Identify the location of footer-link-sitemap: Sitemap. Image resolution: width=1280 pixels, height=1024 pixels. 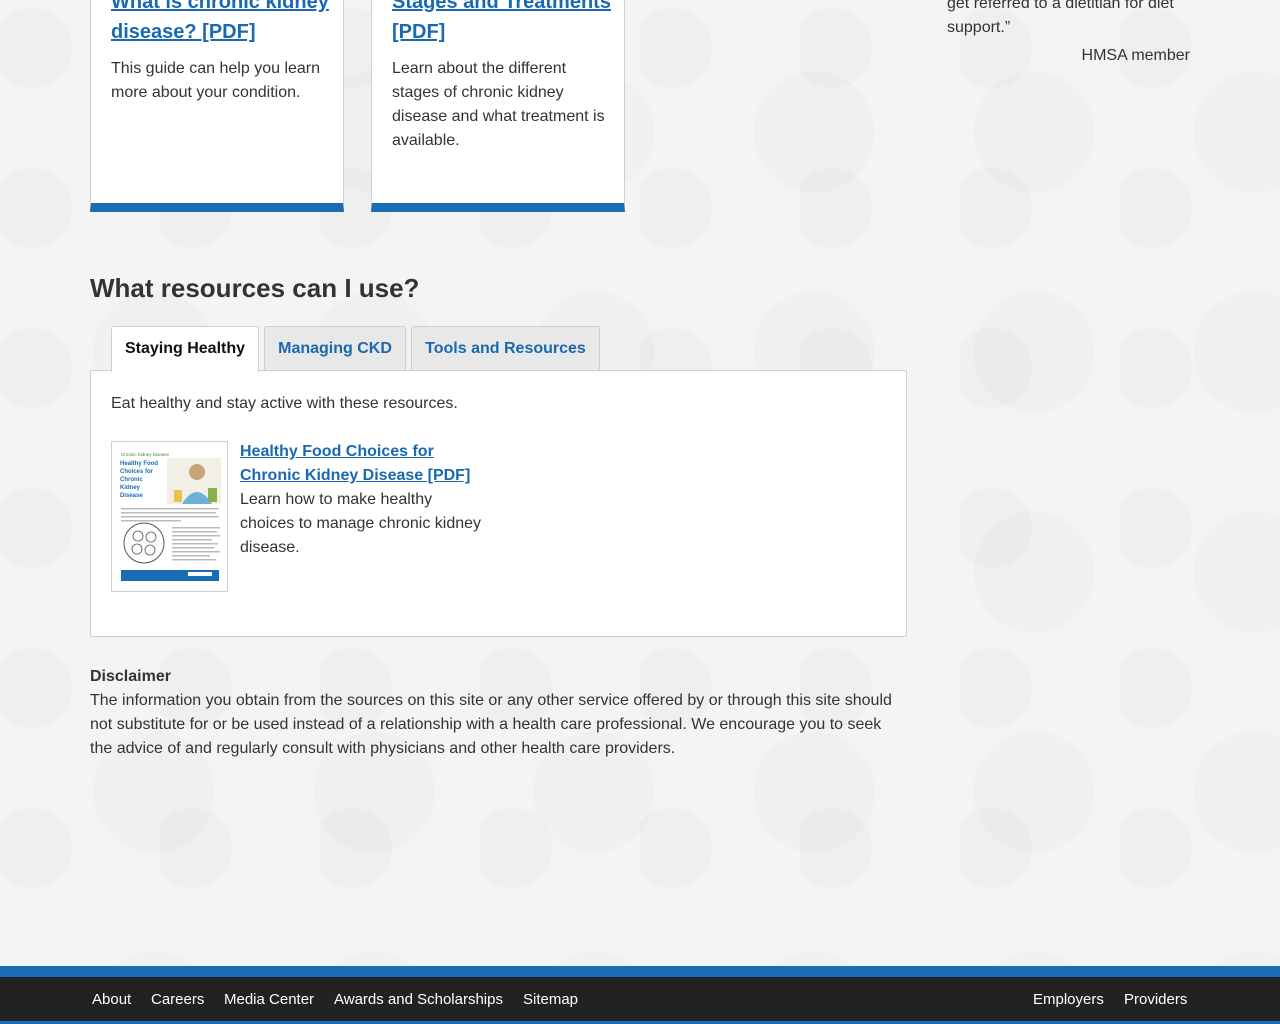
(550, 1000).